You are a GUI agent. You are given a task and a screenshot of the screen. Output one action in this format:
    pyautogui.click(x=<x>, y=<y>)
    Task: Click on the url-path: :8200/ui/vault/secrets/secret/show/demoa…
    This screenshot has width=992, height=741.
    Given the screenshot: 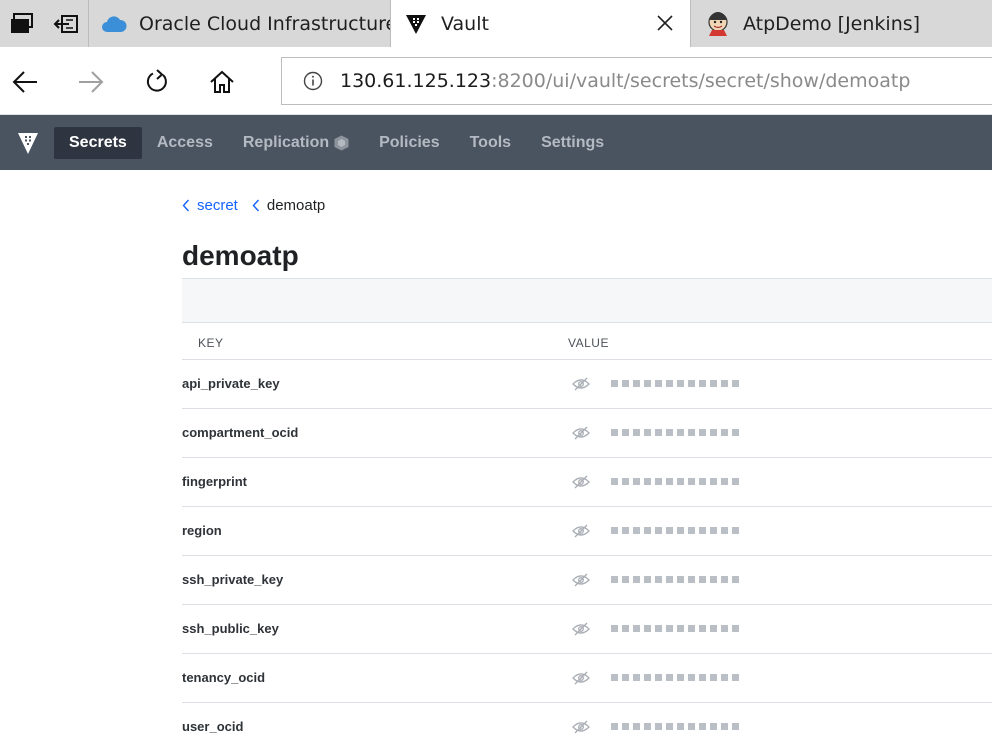 What is the action you would take?
    pyautogui.click(x=701, y=81)
    